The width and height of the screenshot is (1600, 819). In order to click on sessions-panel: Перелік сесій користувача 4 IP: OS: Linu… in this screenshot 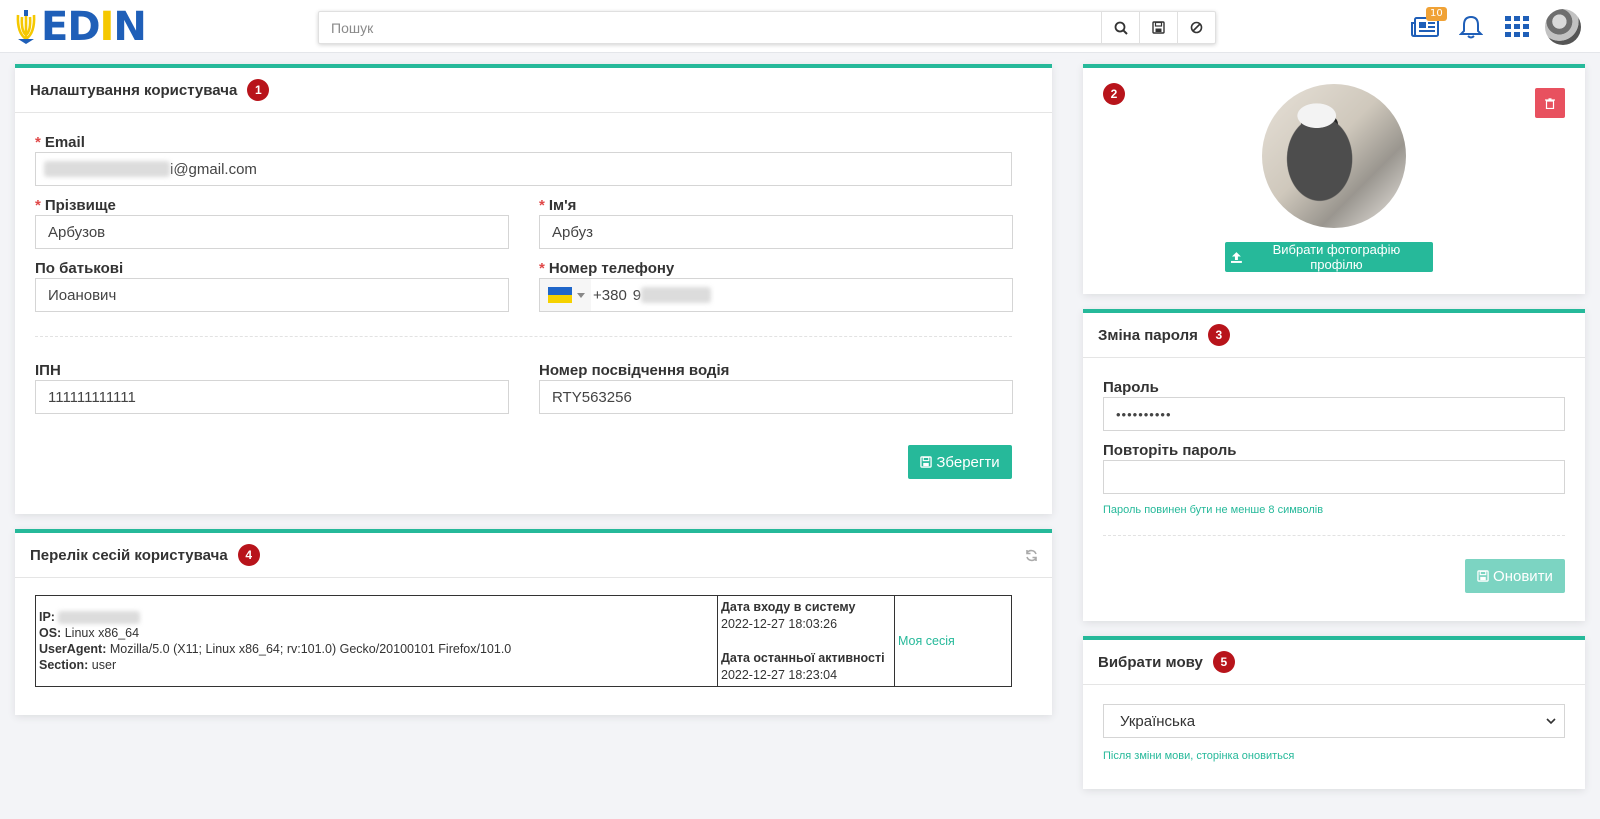, I will do `click(533, 622)`.